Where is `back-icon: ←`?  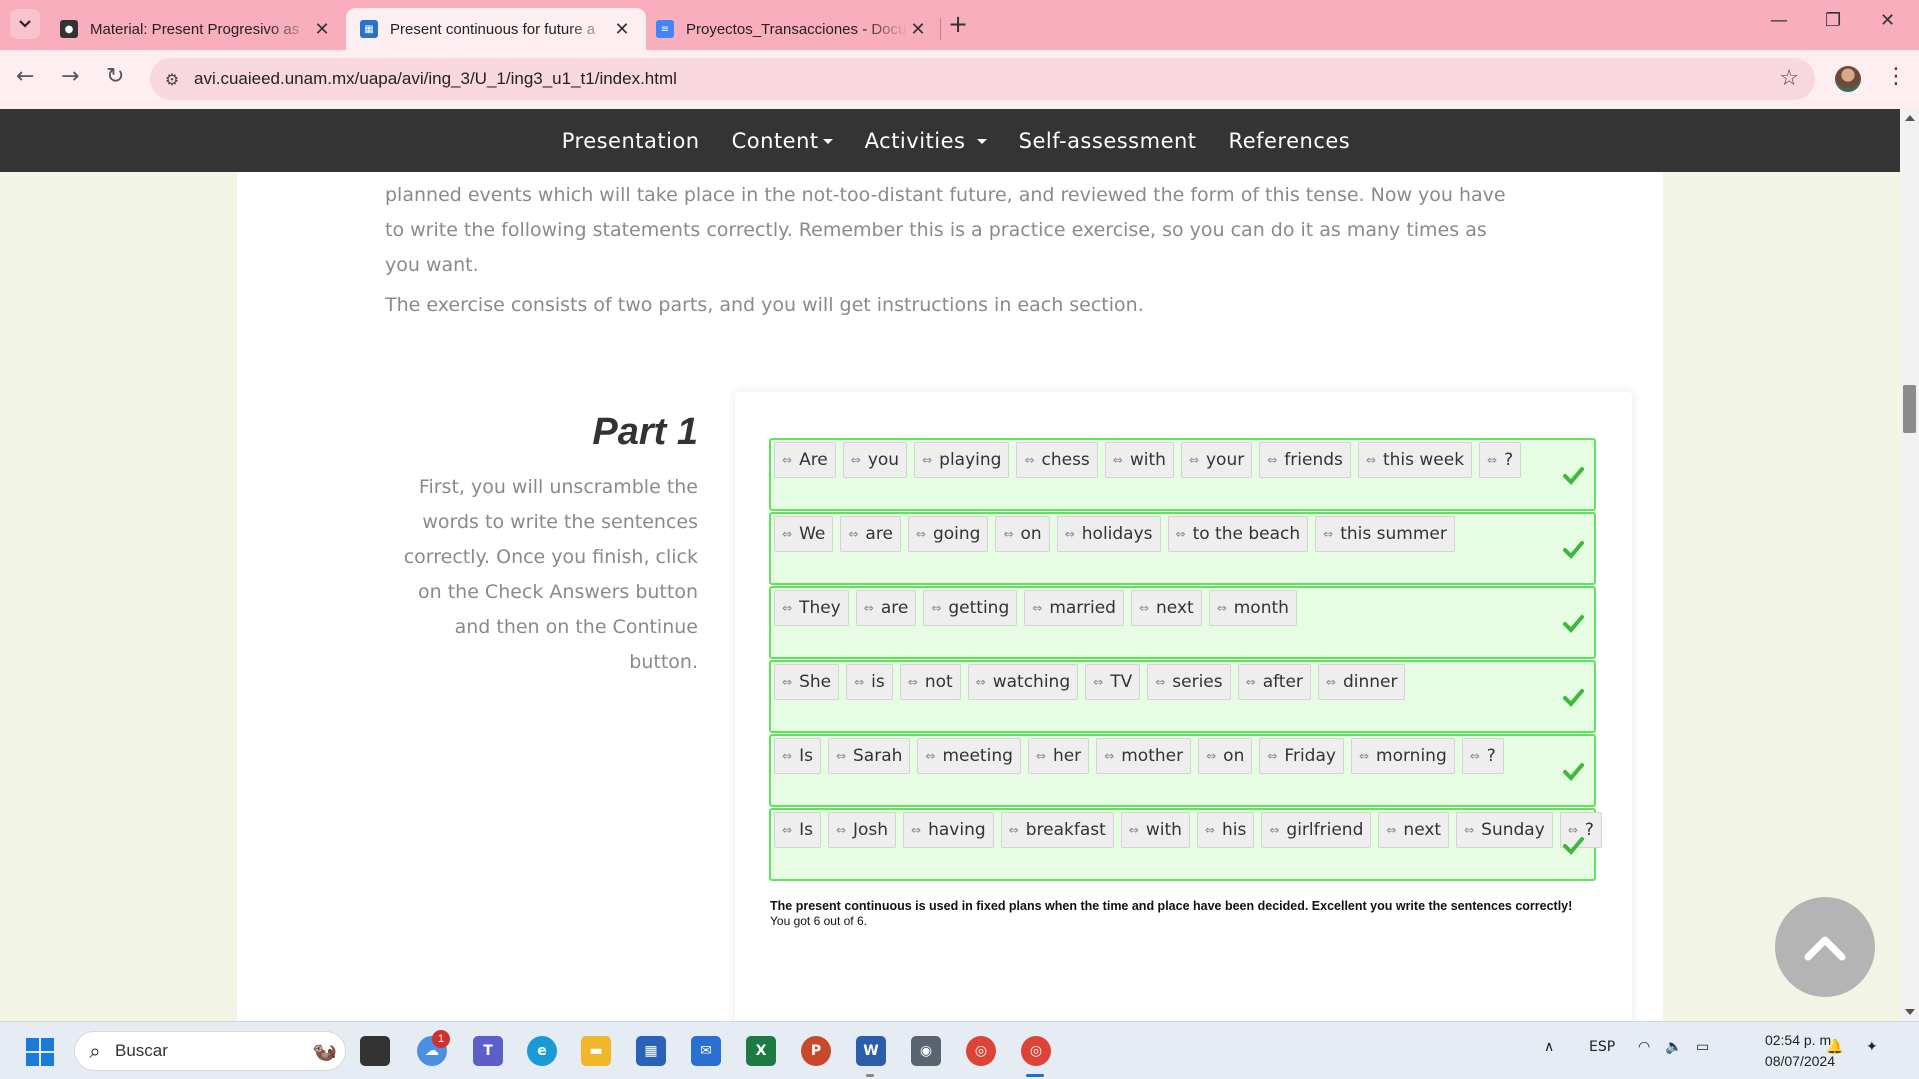 back-icon: ← is located at coordinates (25, 76).